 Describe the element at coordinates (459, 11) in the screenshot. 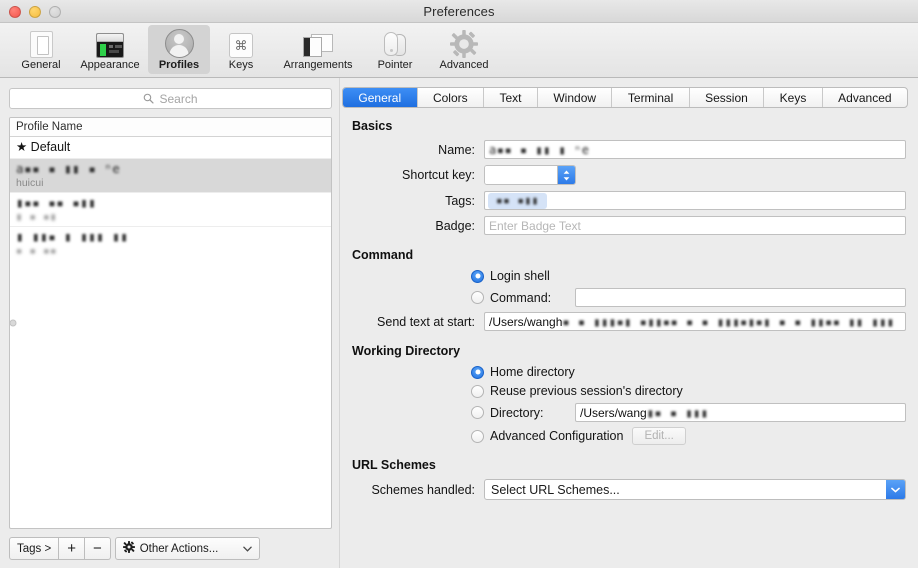

I see `window-titlebar: Preferences` at that location.